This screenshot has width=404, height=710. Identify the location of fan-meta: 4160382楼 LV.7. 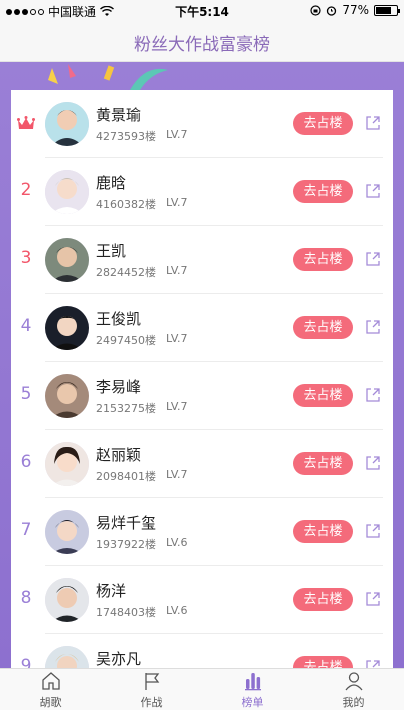
(142, 204).